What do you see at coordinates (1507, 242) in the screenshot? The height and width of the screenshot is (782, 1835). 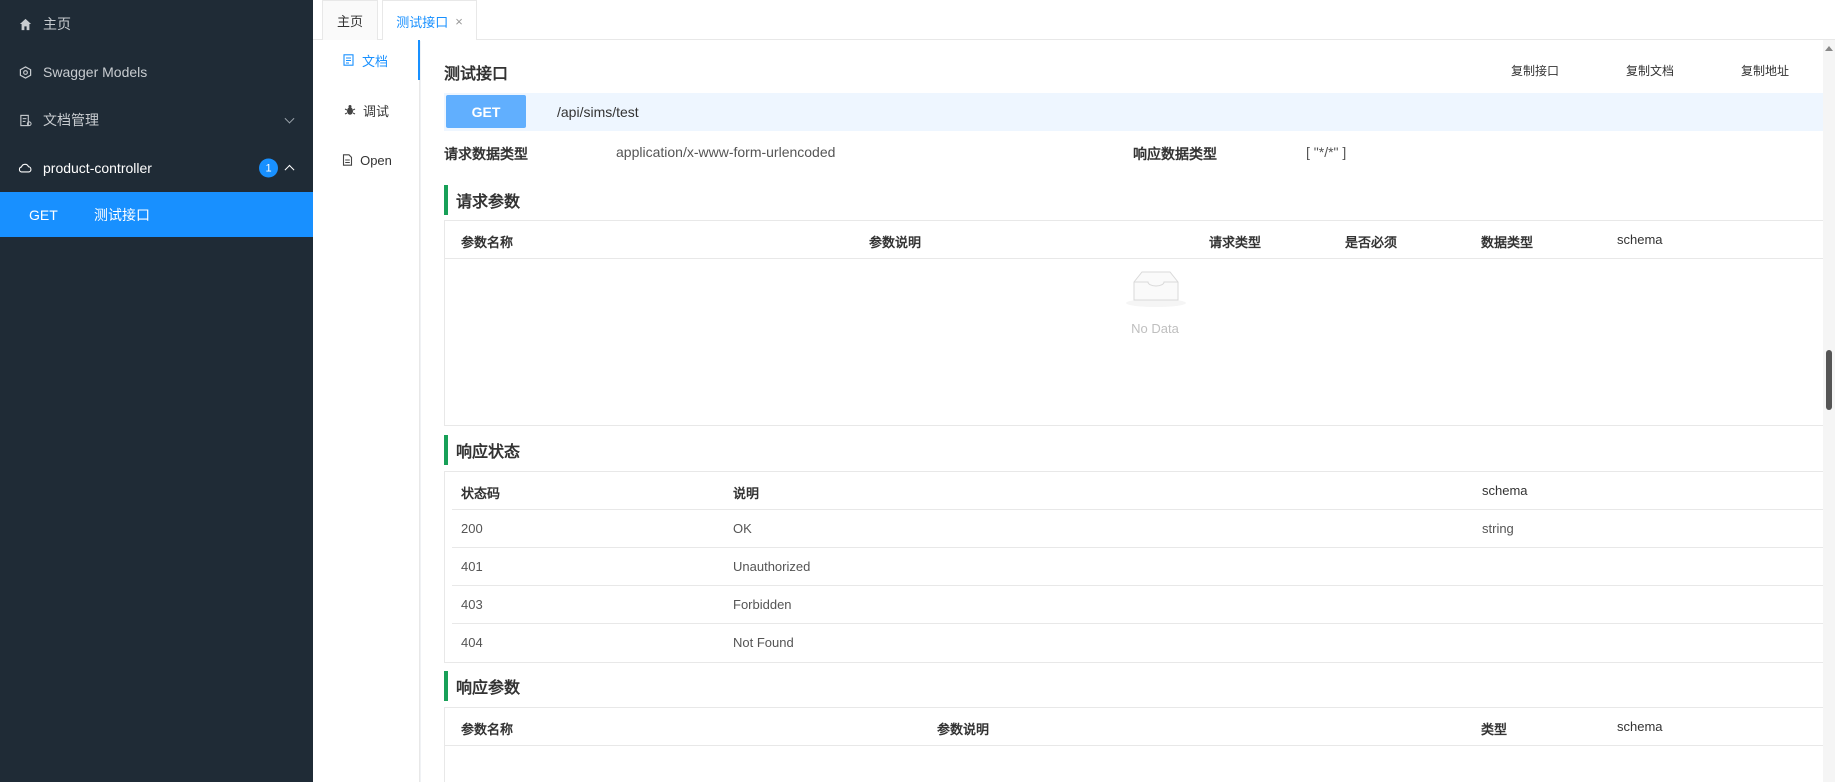 I see `column-header: 数据类型` at bounding box center [1507, 242].